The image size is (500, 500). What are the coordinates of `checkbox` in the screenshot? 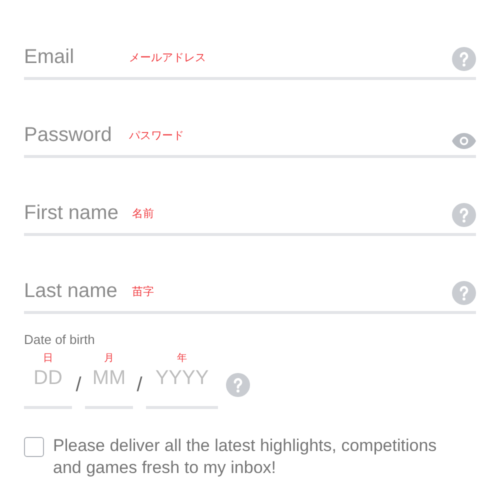 It's located at (34, 447).